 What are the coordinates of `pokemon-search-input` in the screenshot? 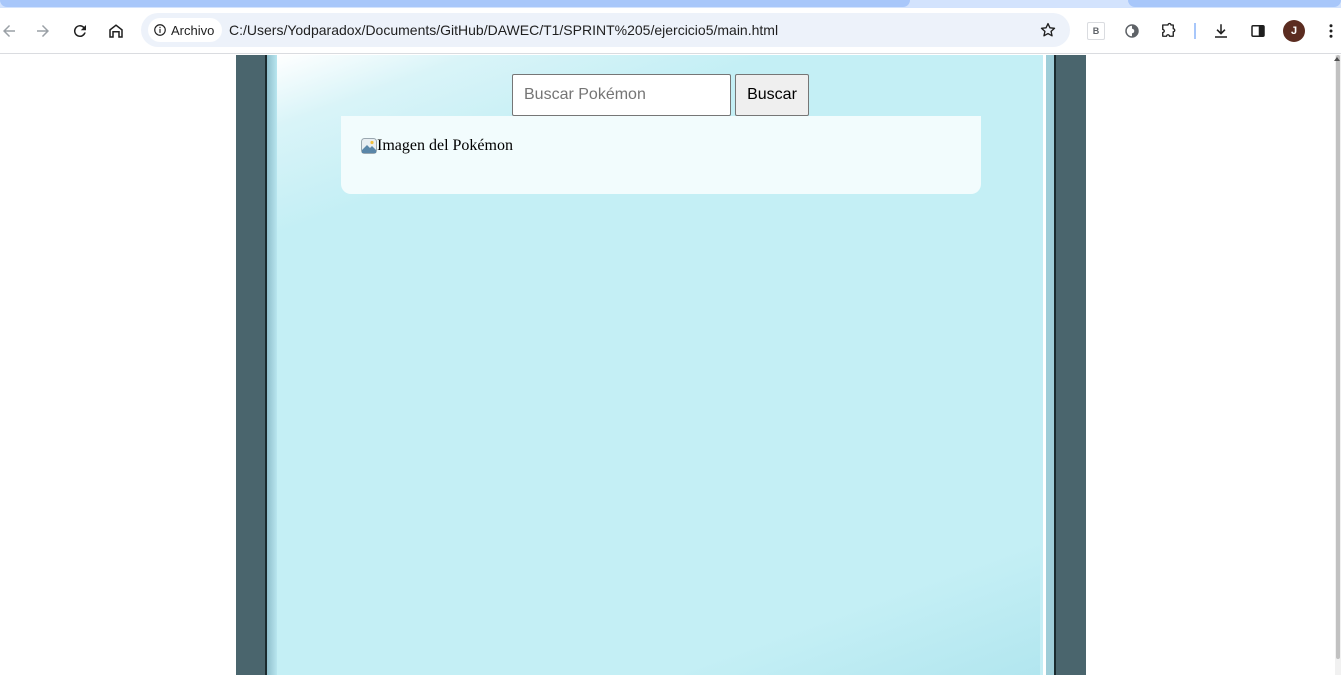 It's located at (621, 95).